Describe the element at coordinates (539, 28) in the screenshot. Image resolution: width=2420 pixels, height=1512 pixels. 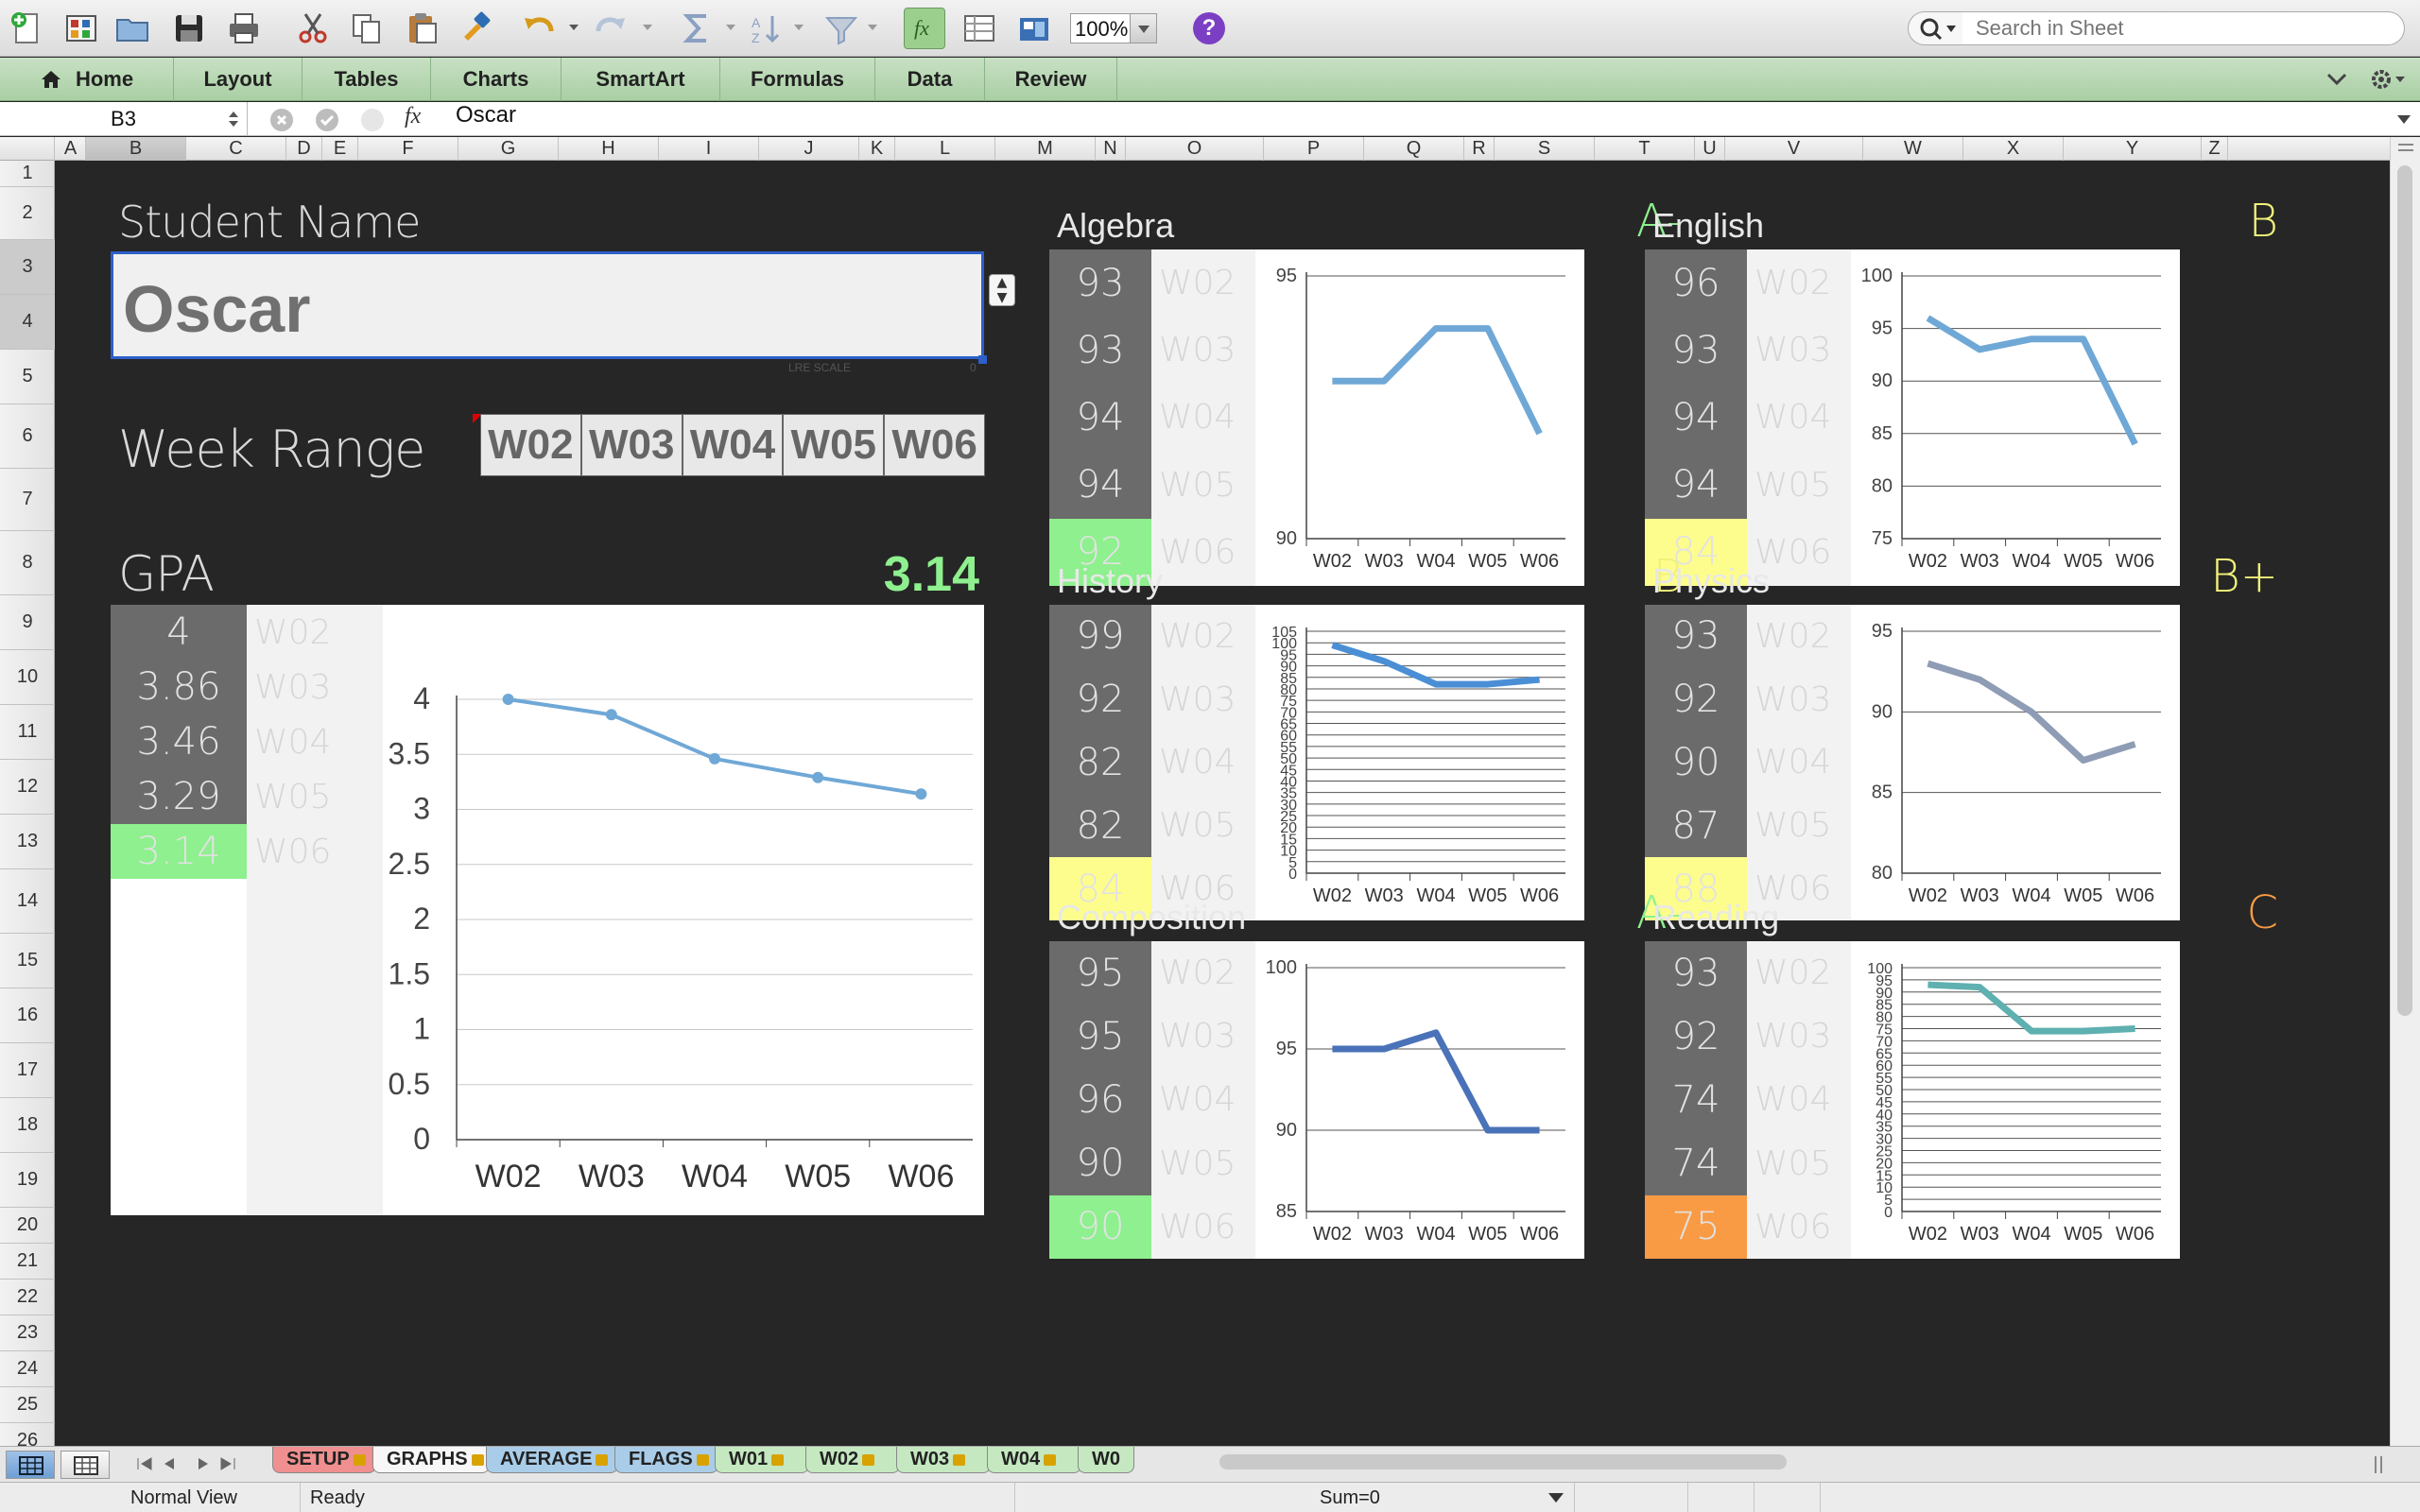
I see `undo-icon` at that location.